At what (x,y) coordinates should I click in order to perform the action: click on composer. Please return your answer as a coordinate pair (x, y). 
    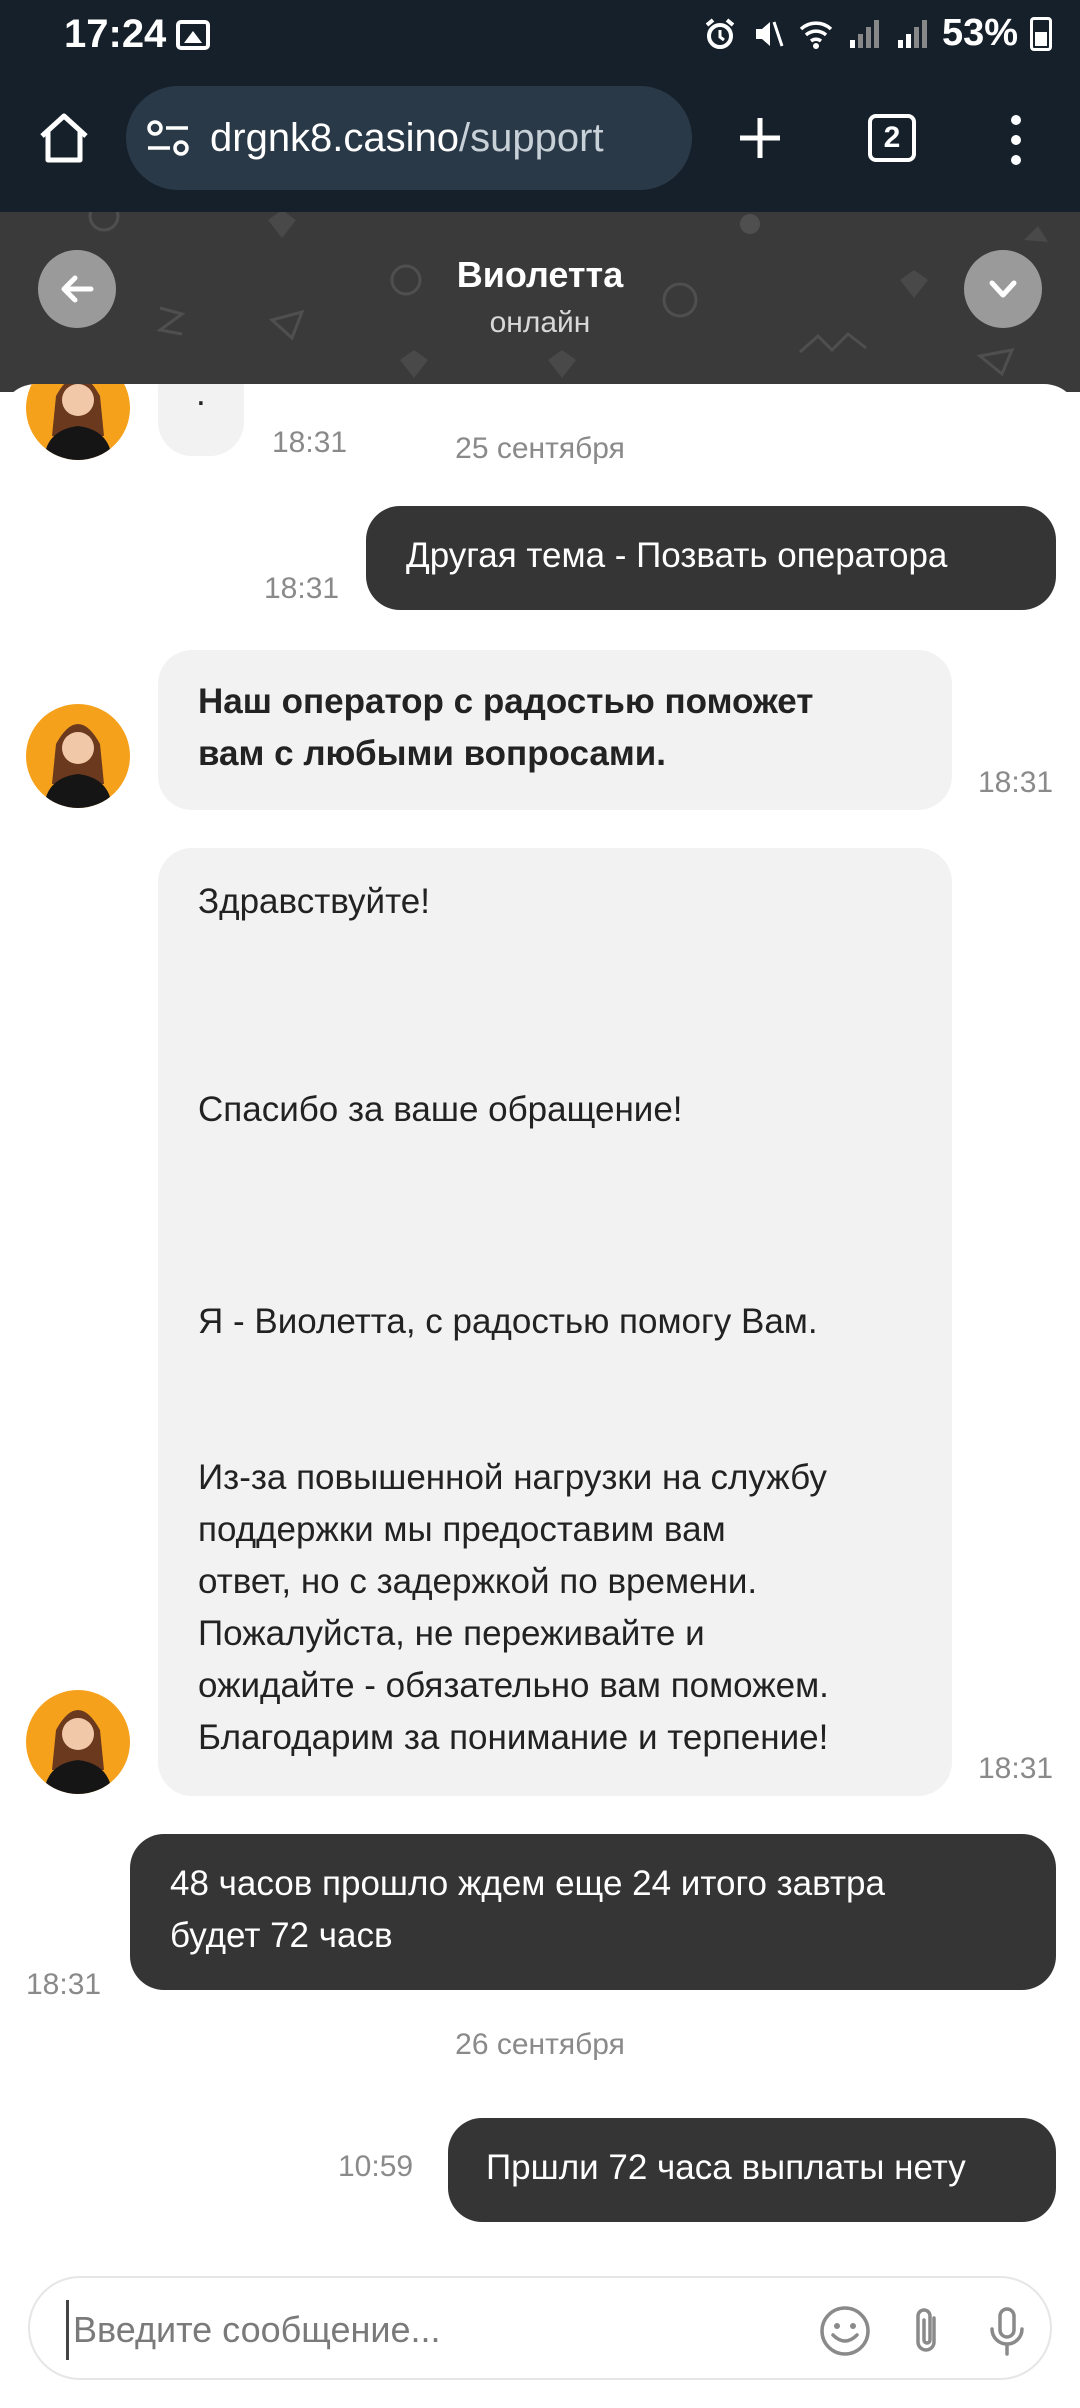
    Looking at the image, I should click on (540, 2336).